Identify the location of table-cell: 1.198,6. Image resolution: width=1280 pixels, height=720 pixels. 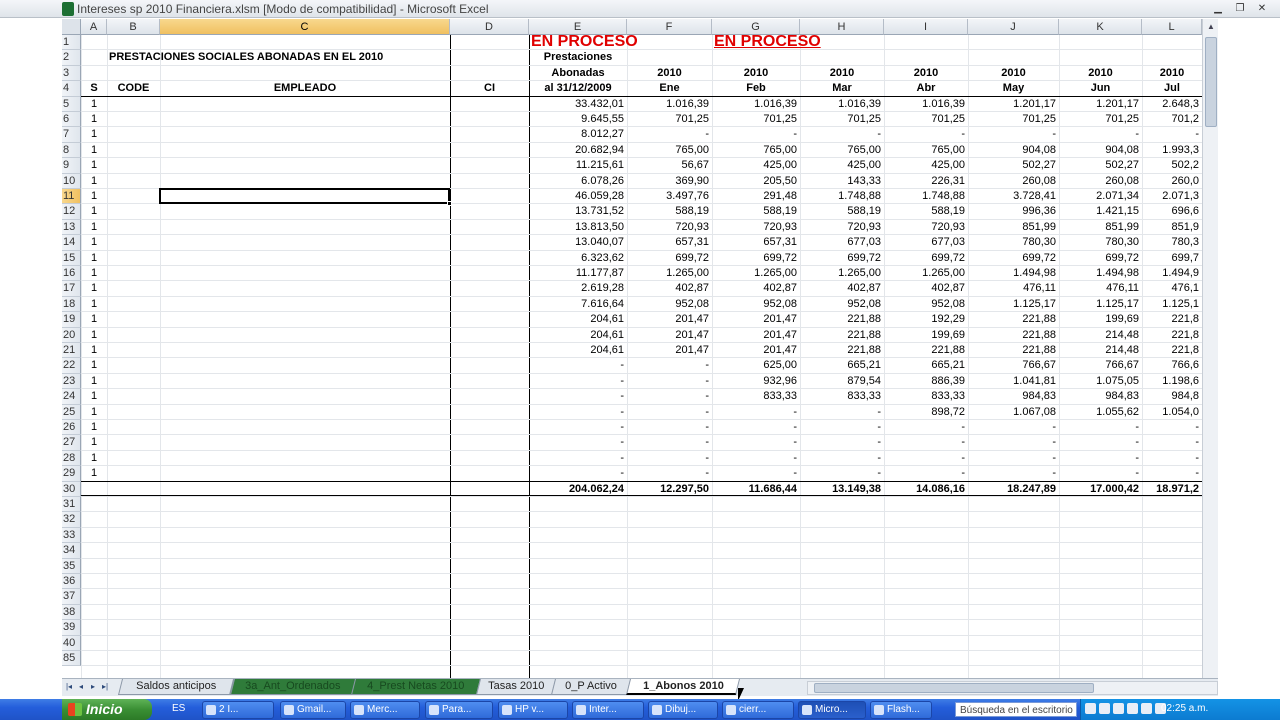
(1172, 381).